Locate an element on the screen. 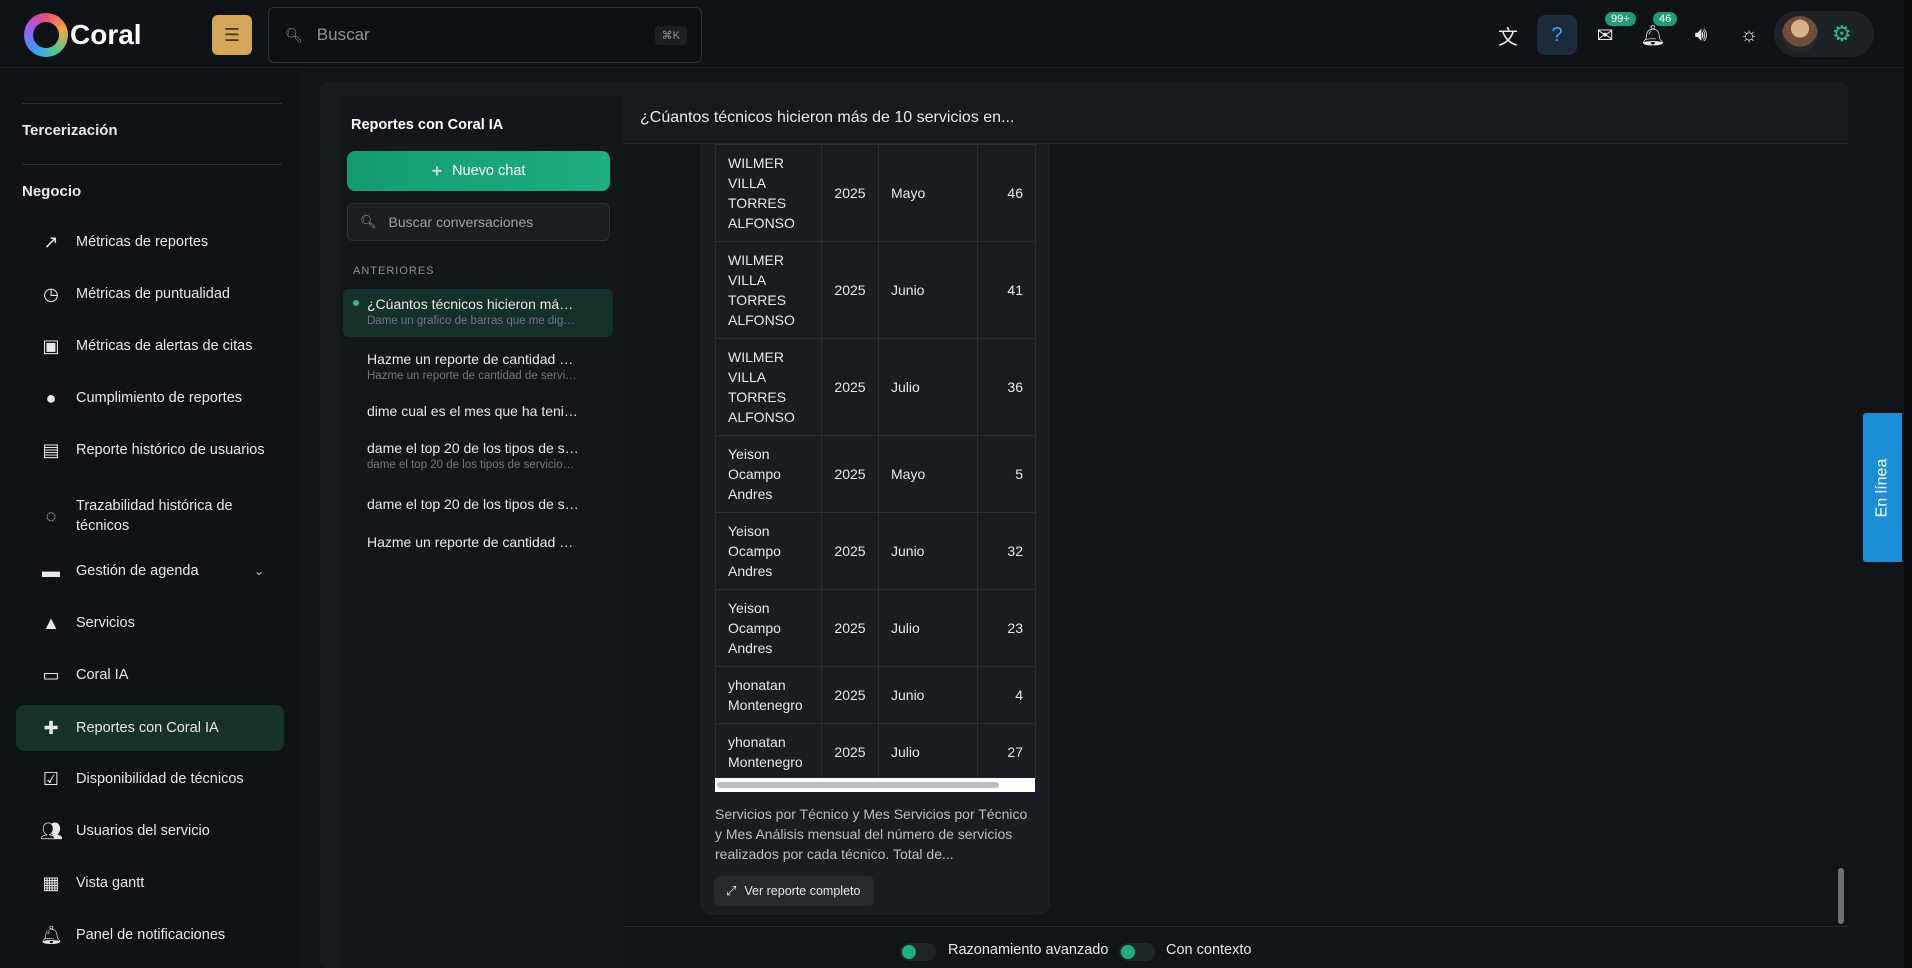 Image resolution: width=1912 pixels, height=968 pixels. sidebar-item-reportes-coral-ia: ✚ Reportes con Coral IA is located at coordinates (150, 728).